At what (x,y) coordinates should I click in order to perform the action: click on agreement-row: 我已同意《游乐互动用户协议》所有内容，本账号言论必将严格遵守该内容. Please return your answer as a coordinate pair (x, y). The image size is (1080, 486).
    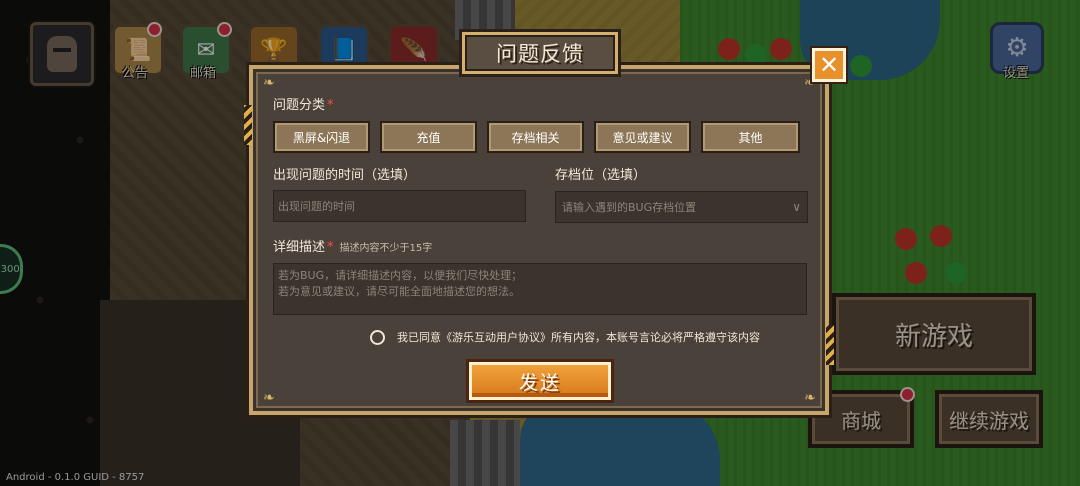
    Looking at the image, I should click on (565, 337).